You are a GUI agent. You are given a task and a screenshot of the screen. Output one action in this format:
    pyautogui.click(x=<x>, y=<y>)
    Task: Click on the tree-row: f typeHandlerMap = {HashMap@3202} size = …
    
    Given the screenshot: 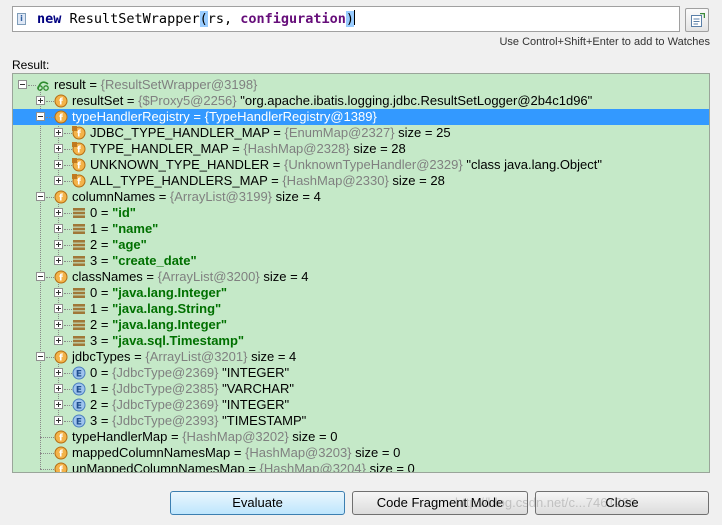 What is the action you would take?
    pyautogui.click(x=361, y=437)
    